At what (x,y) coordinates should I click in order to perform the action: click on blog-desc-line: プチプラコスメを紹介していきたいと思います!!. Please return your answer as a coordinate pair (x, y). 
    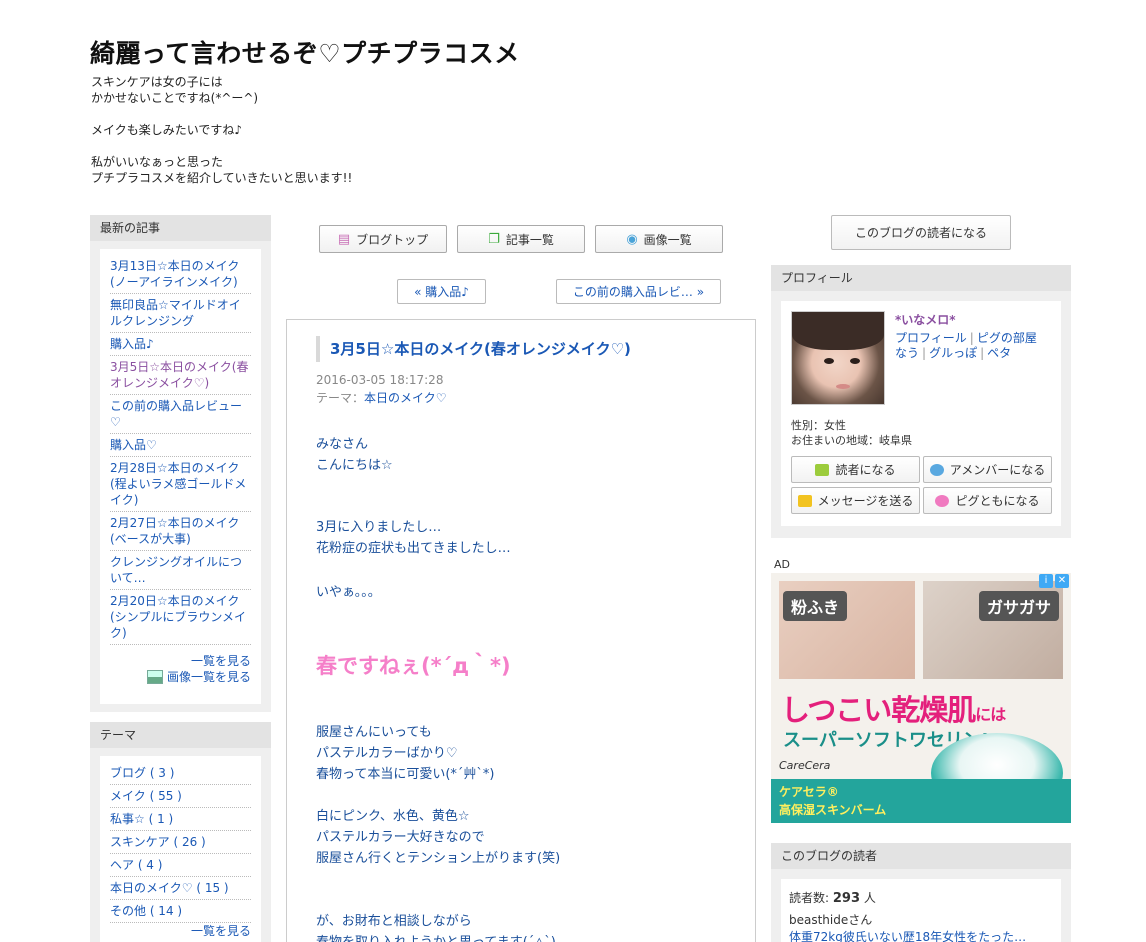
    Looking at the image, I should click on (222, 178).